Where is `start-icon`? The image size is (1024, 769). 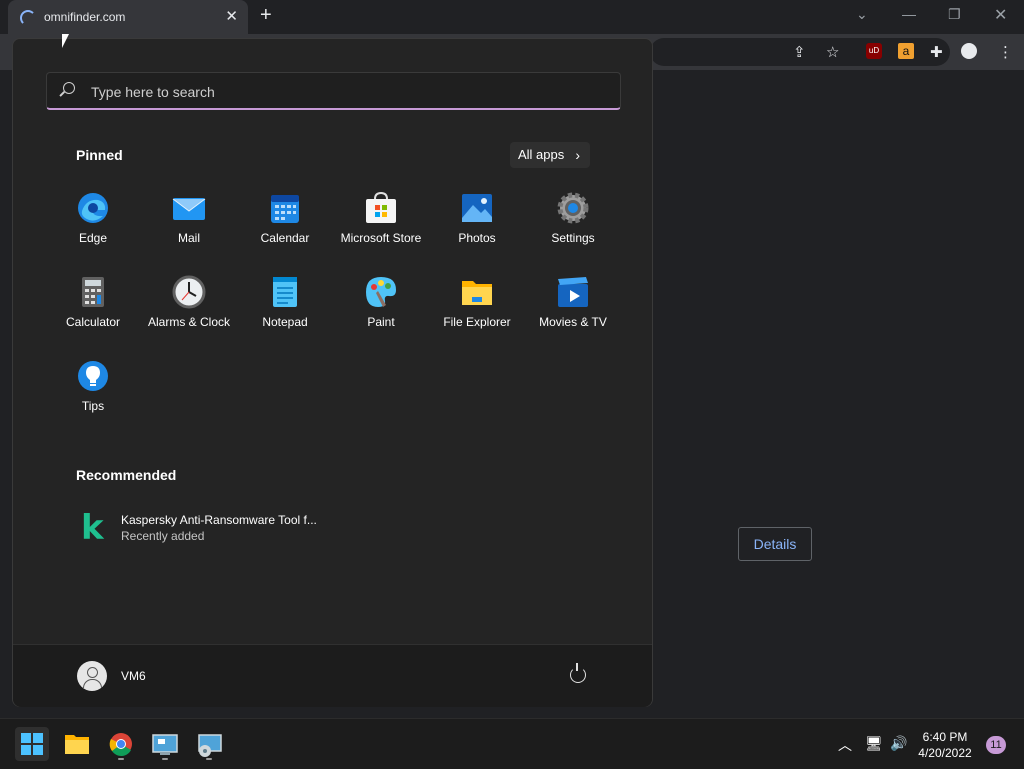 start-icon is located at coordinates (32, 744).